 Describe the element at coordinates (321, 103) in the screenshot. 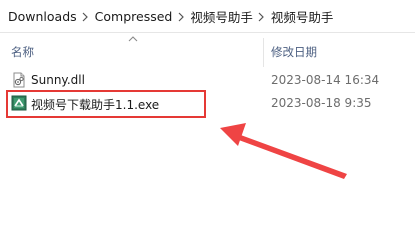

I see `file-modified-date: 2023-08-18 9:35` at that location.